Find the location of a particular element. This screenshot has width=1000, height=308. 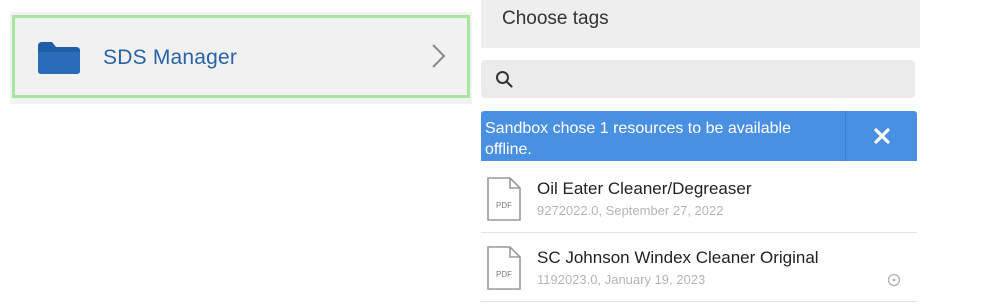

folder-item-sds-manager: SDS Manager is located at coordinates (241, 56).